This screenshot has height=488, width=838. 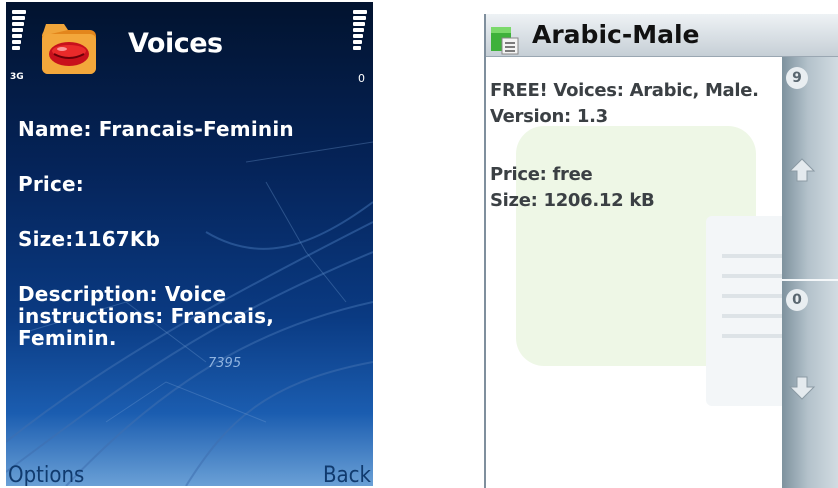 What do you see at coordinates (616, 34) in the screenshot?
I see `screen-title: Arabic-Male` at bounding box center [616, 34].